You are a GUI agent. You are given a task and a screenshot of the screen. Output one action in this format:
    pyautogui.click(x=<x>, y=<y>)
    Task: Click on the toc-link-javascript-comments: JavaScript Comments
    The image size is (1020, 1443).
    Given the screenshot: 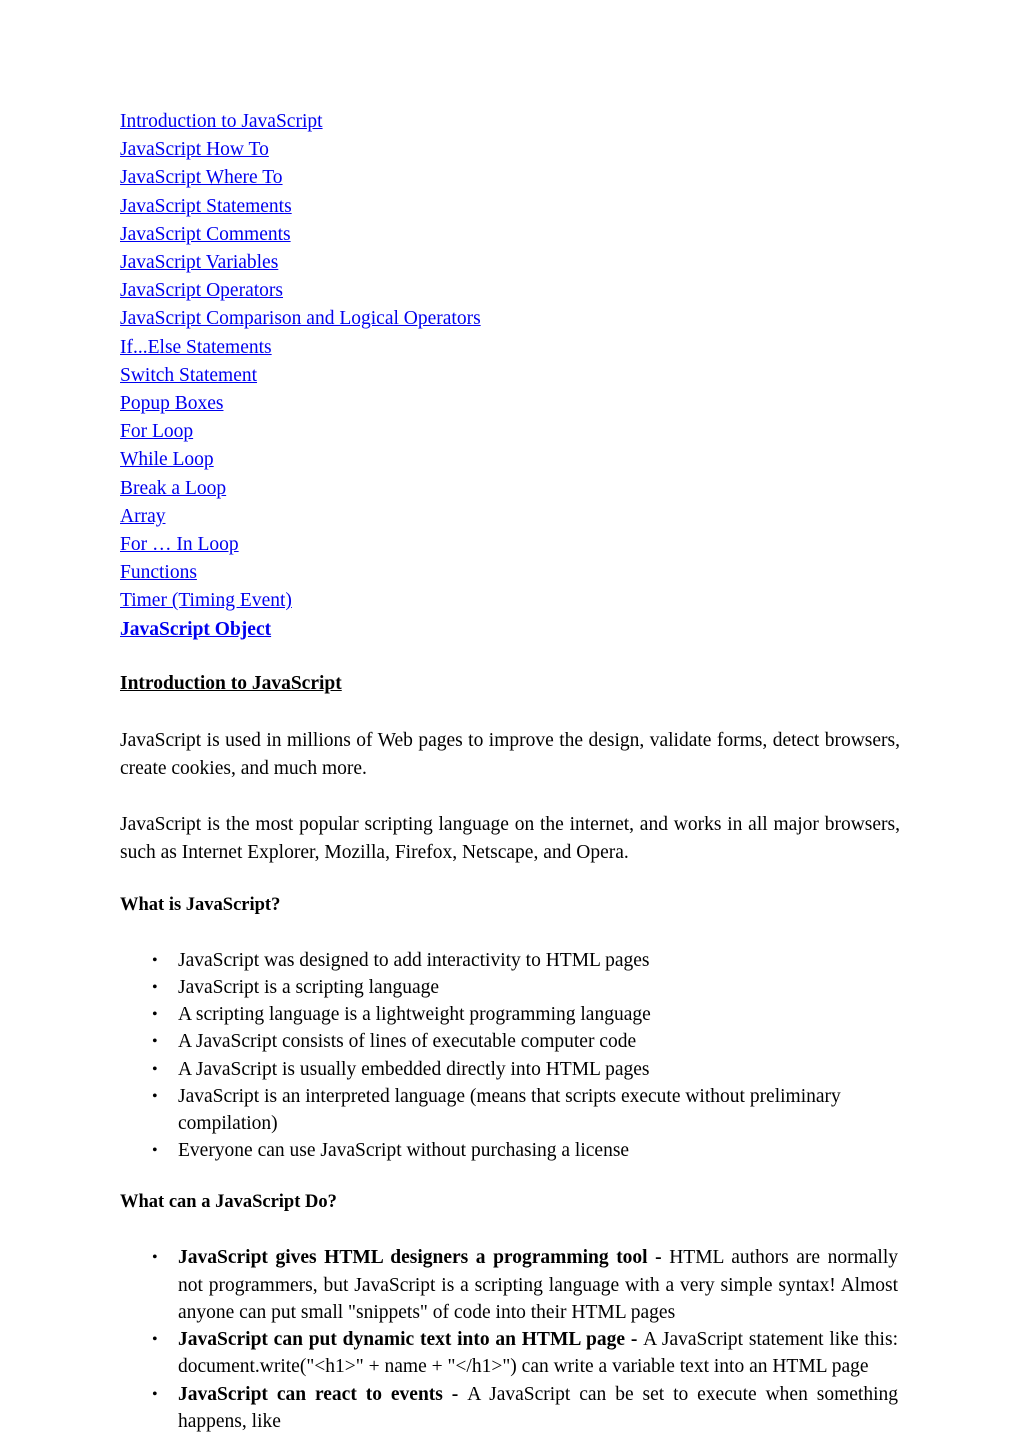 What is the action you would take?
    pyautogui.click(x=205, y=234)
    